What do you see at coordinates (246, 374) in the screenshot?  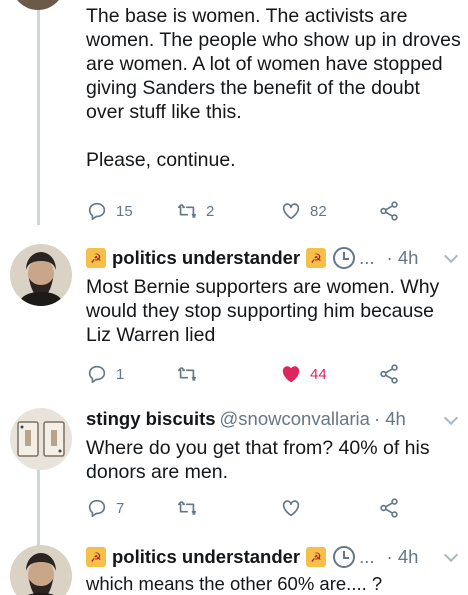 I see `tweet-2-actions: 1 44` at bounding box center [246, 374].